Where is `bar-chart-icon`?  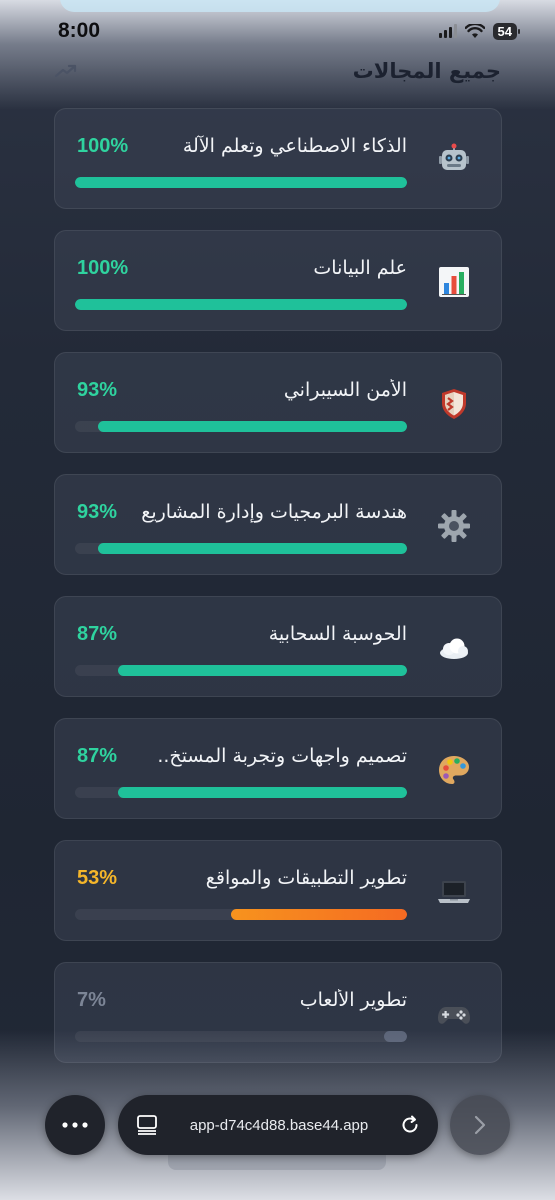
bar-chart-icon is located at coordinates (454, 282).